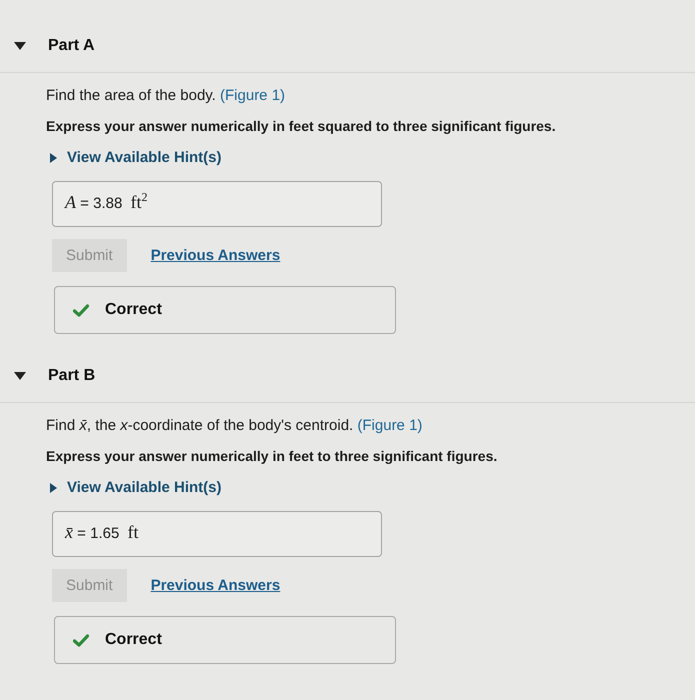 This screenshot has height=700, width=695. I want to click on part-title: Part A, so click(71, 46).